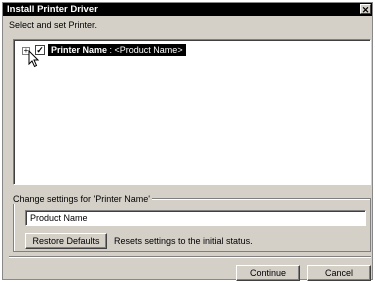 The height and width of the screenshot is (282, 375). I want to click on tree-item-printer: Printer Name : <Product Name>, so click(117, 50).